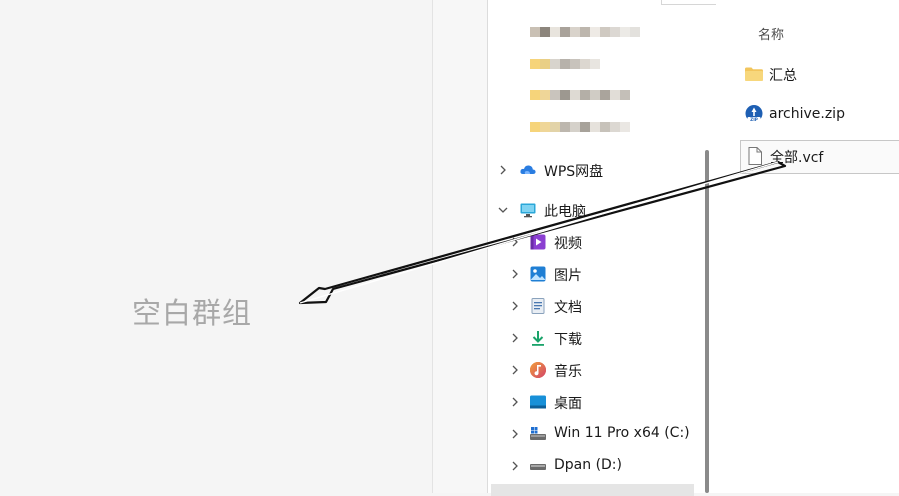  Describe the element at coordinates (754, 114) in the screenshot. I see `zip-icon: ZIP` at that location.